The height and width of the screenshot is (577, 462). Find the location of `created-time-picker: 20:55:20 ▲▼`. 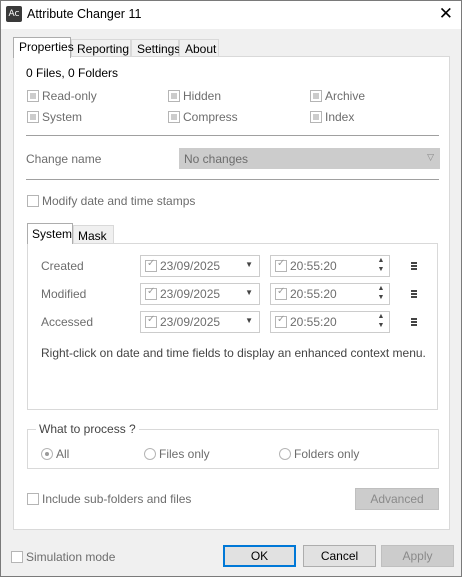

created-time-picker: 20:55:20 ▲▼ is located at coordinates (330, 266).